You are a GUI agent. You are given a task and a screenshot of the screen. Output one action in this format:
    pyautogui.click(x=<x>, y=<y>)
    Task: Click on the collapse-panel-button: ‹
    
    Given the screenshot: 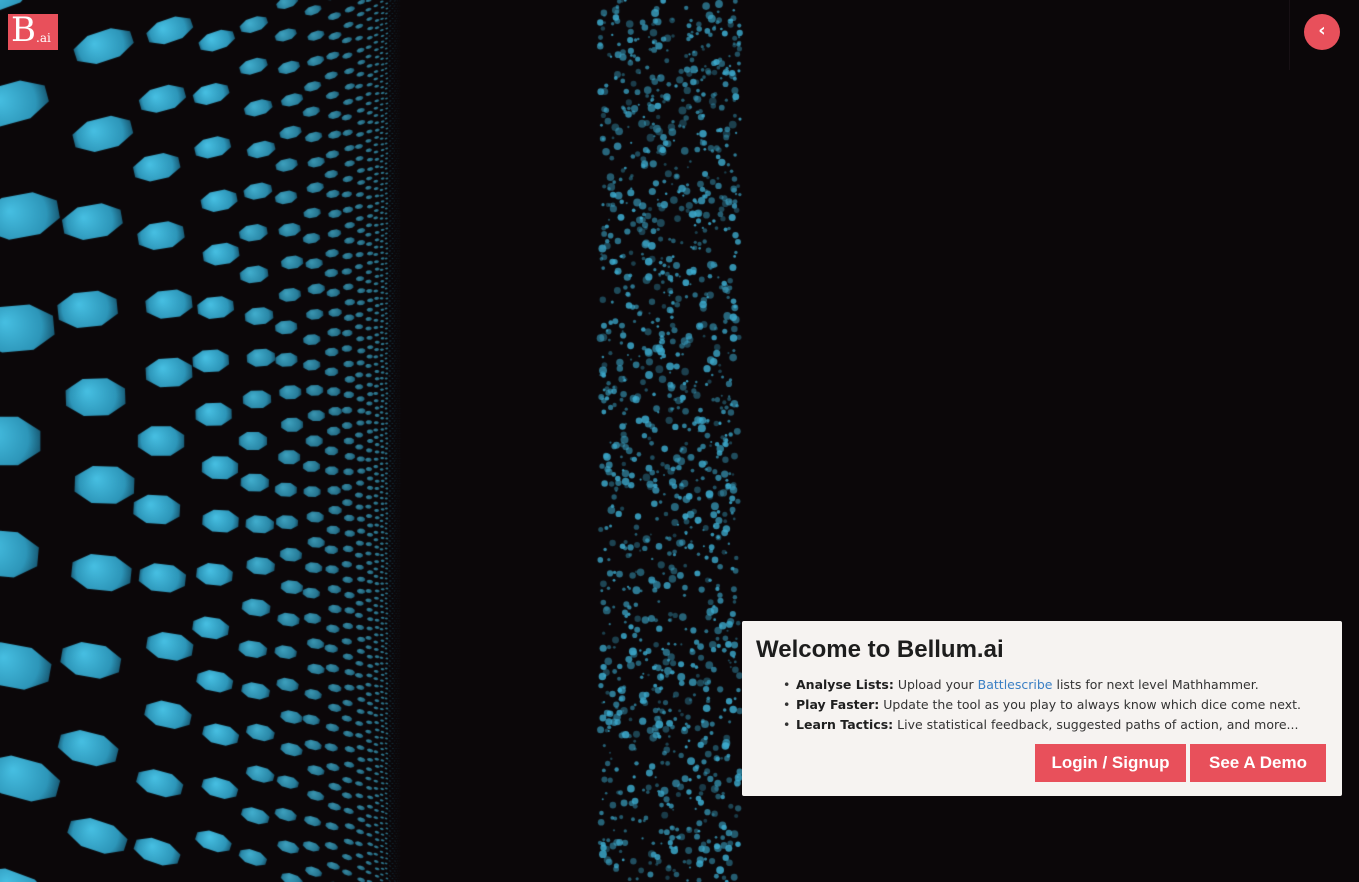 What is the action you would take?
    pyautogui.click(x=1322, y=32)
    